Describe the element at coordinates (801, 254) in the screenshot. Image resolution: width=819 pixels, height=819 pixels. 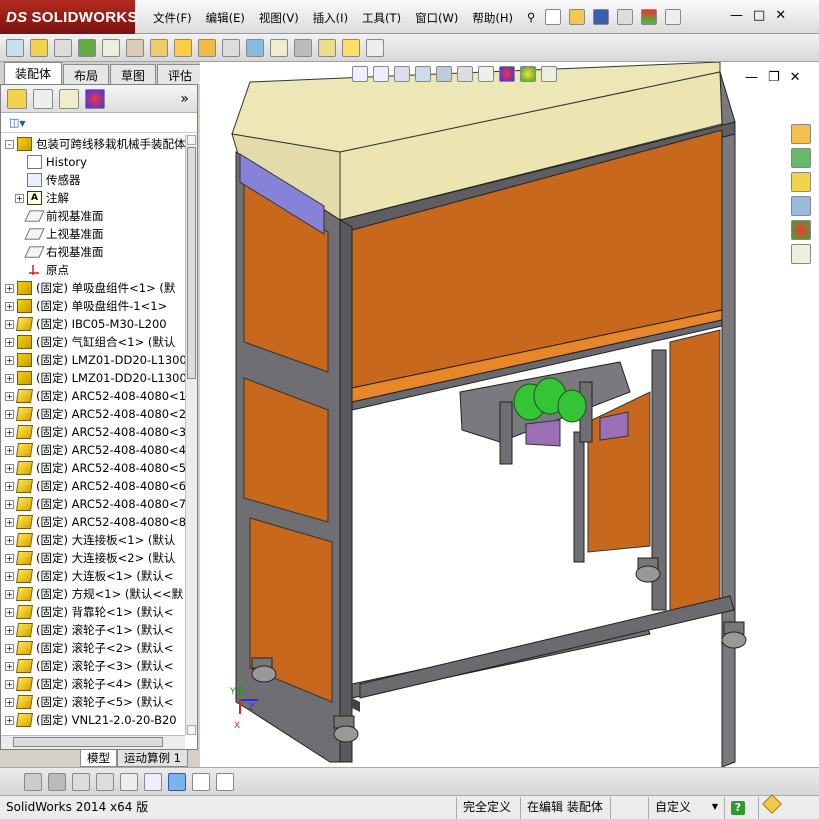
I see `custom-properties-icon` at that location.